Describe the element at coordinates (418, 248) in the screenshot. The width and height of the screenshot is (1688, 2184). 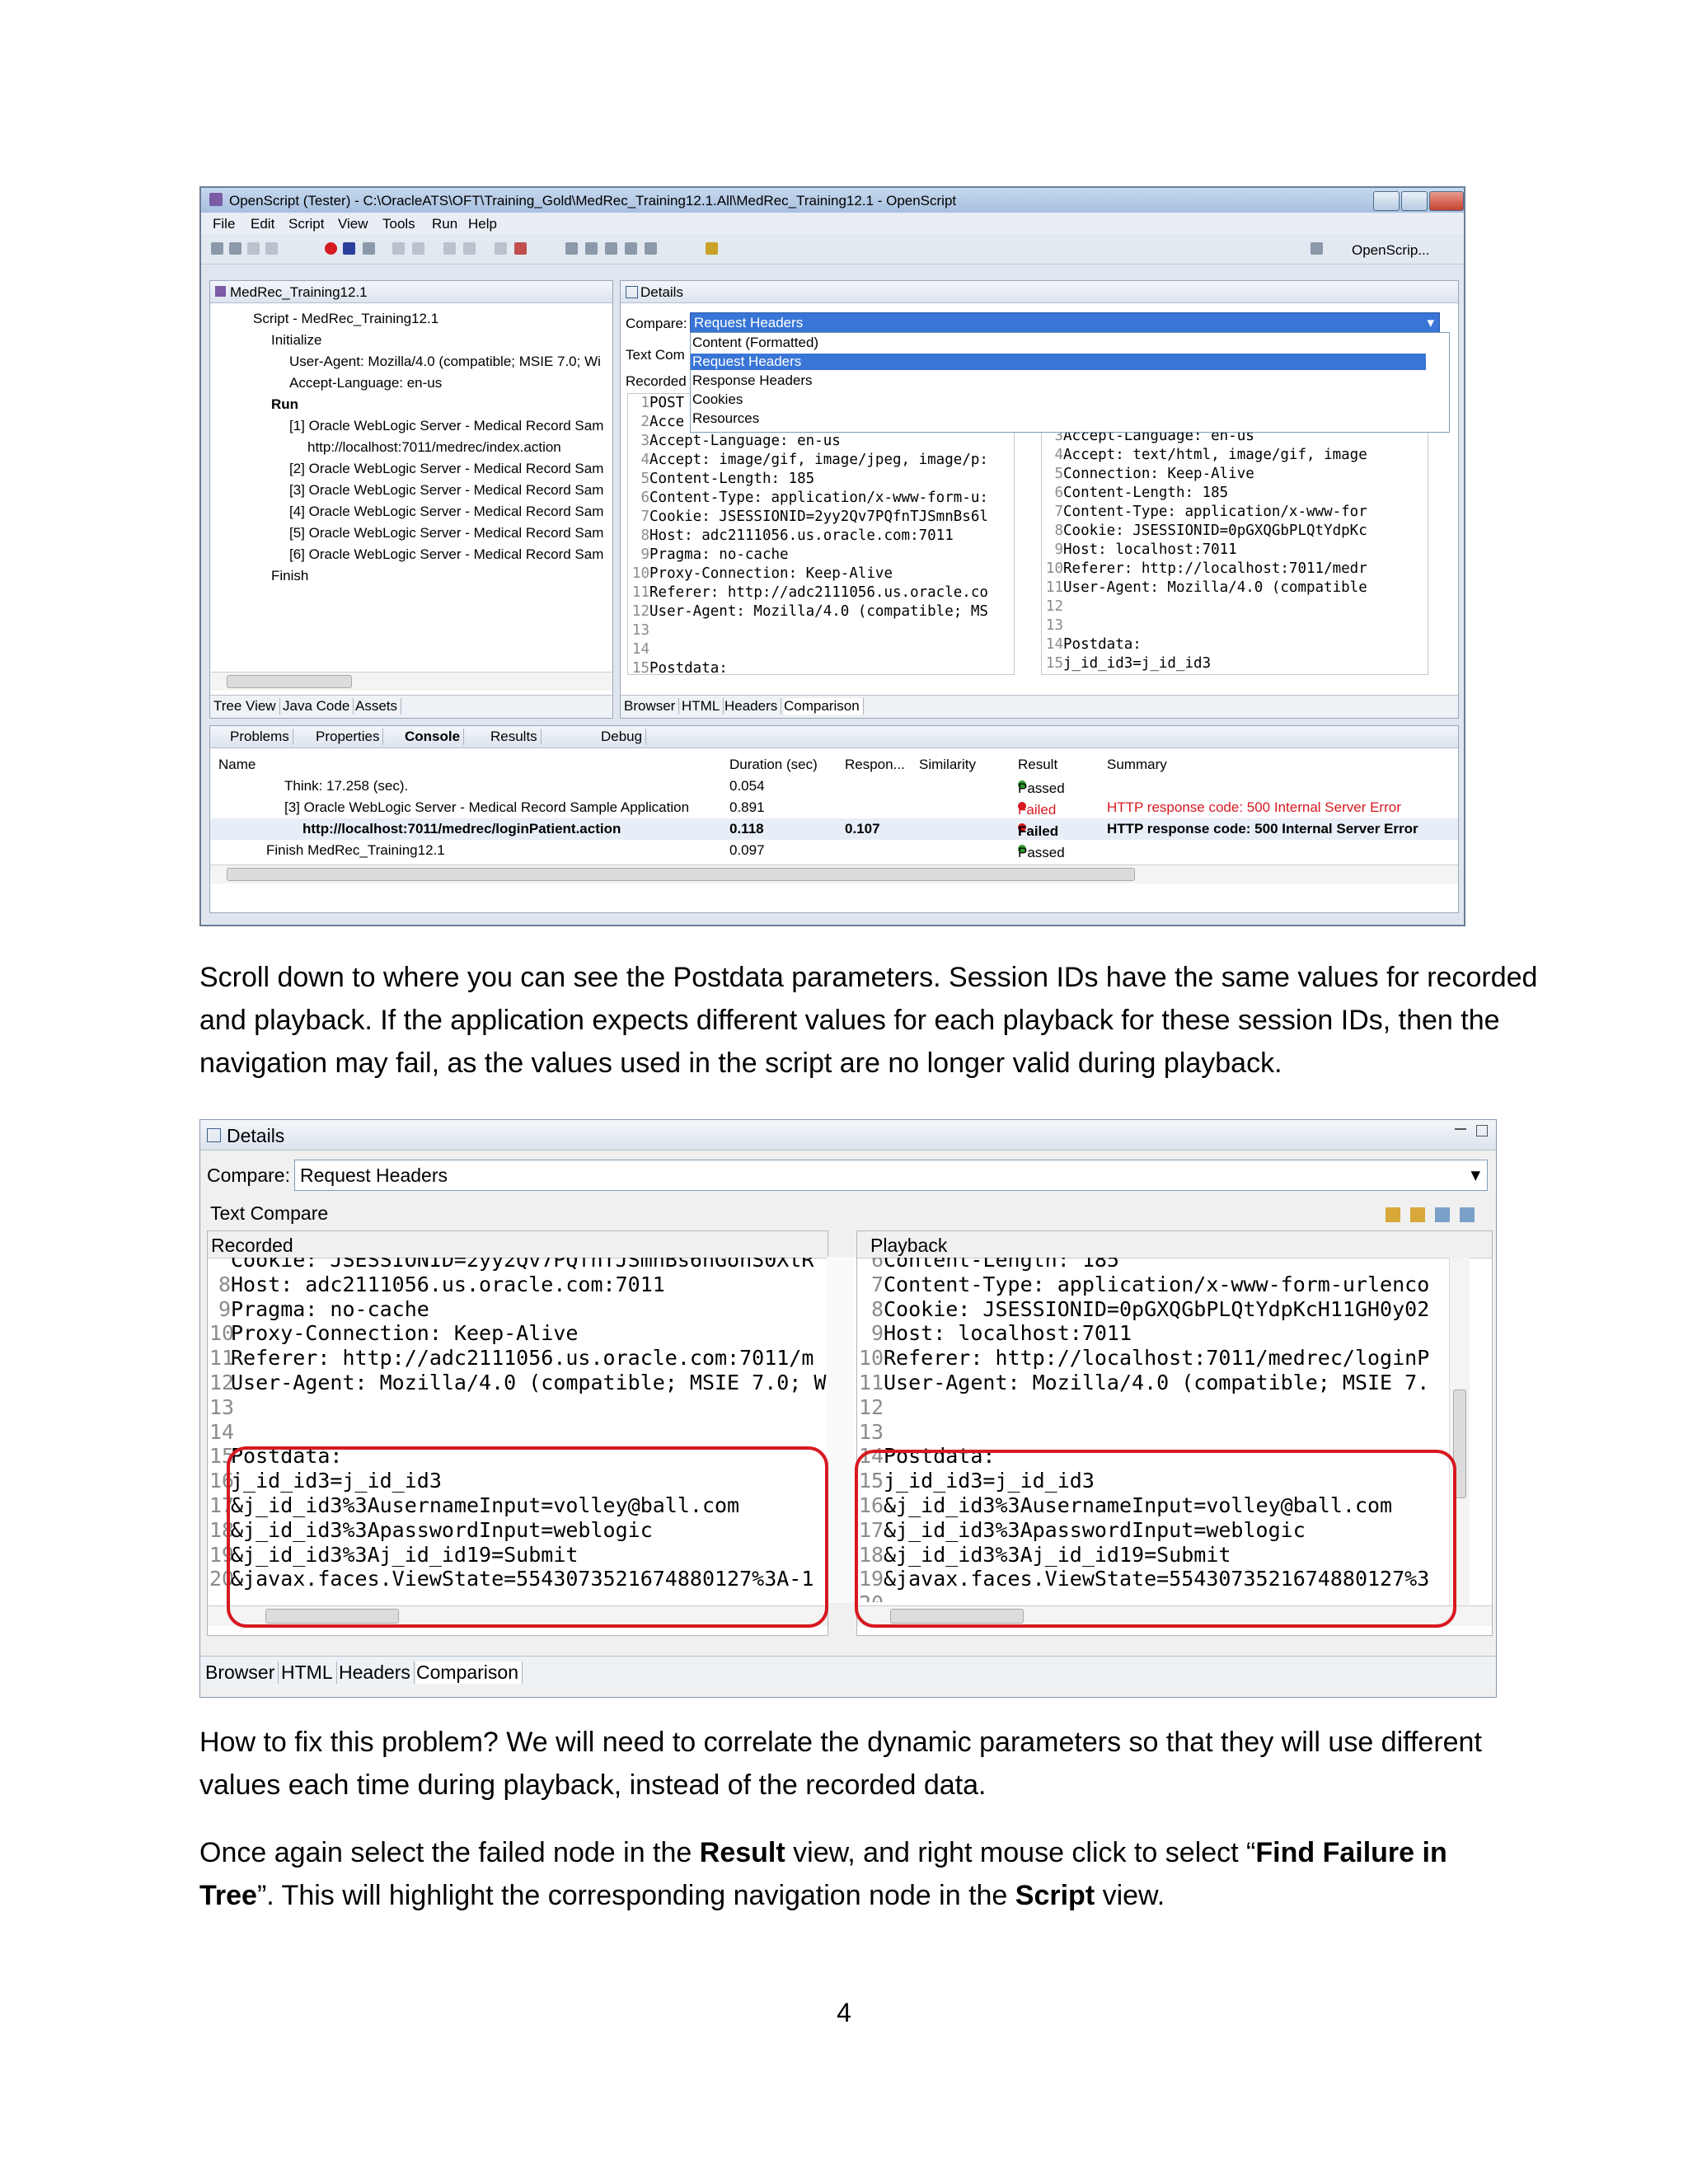
I see `stop-icon` at that location.